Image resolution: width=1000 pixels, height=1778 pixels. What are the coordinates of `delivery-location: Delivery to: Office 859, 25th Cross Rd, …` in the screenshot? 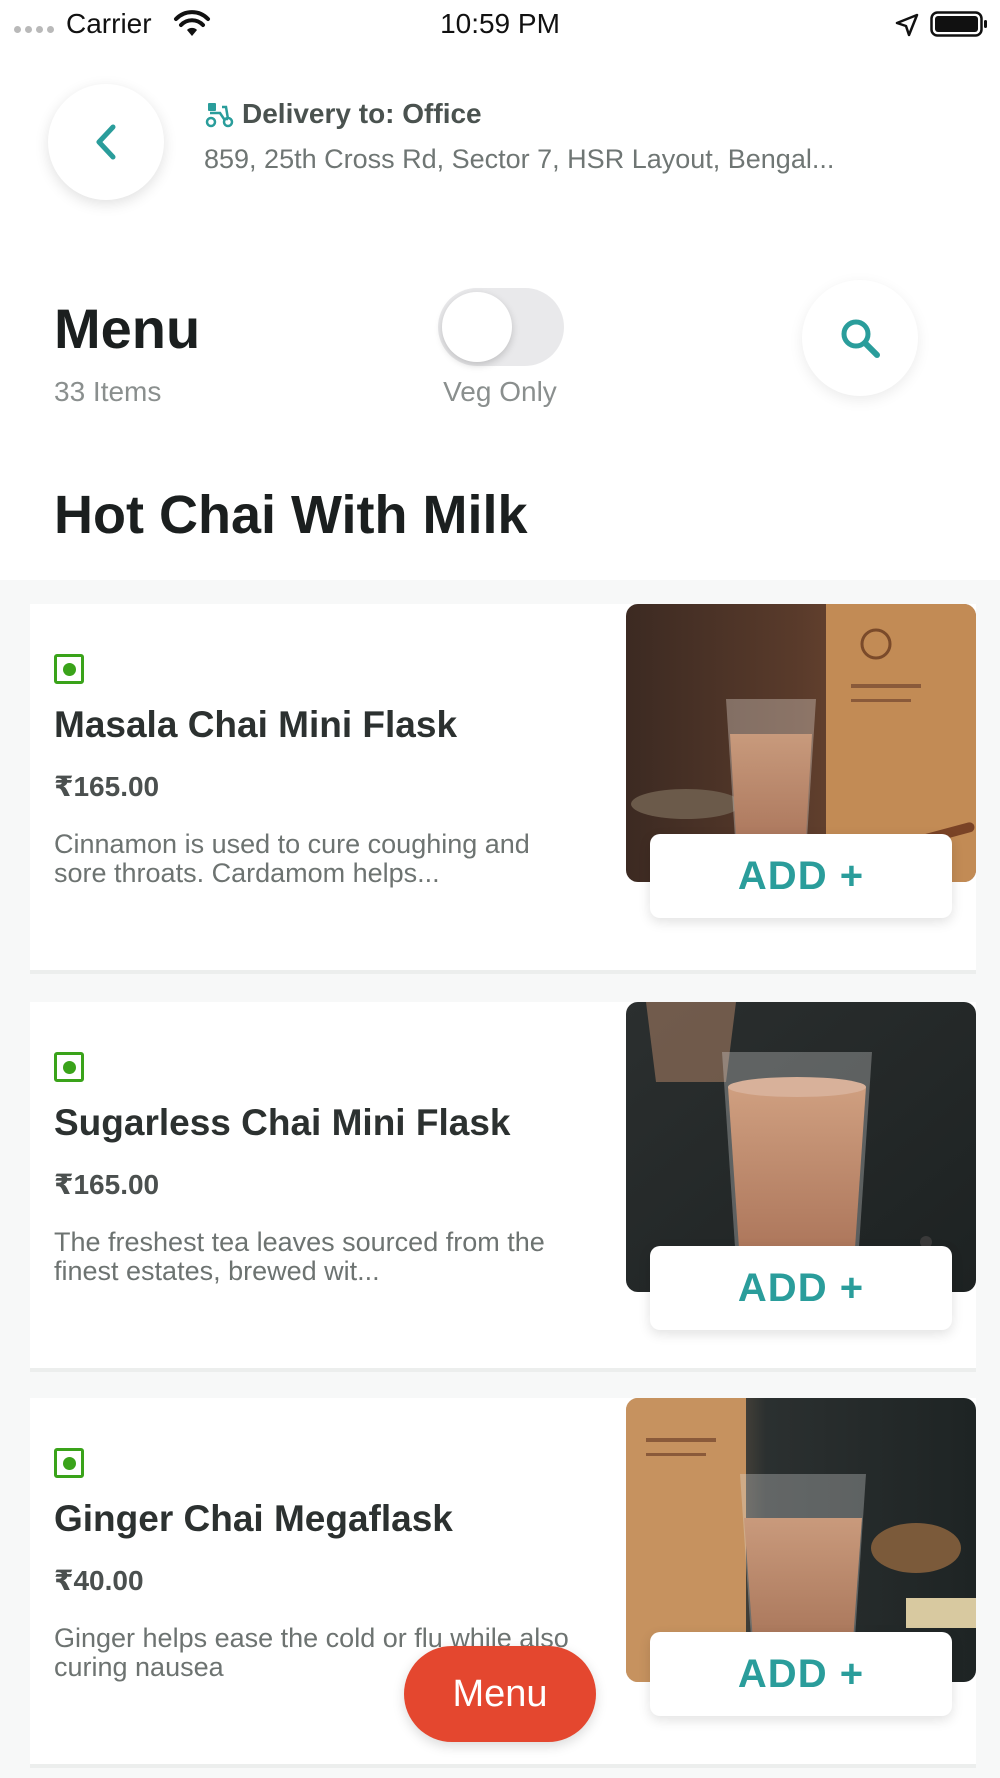 It's located at (584, 136).